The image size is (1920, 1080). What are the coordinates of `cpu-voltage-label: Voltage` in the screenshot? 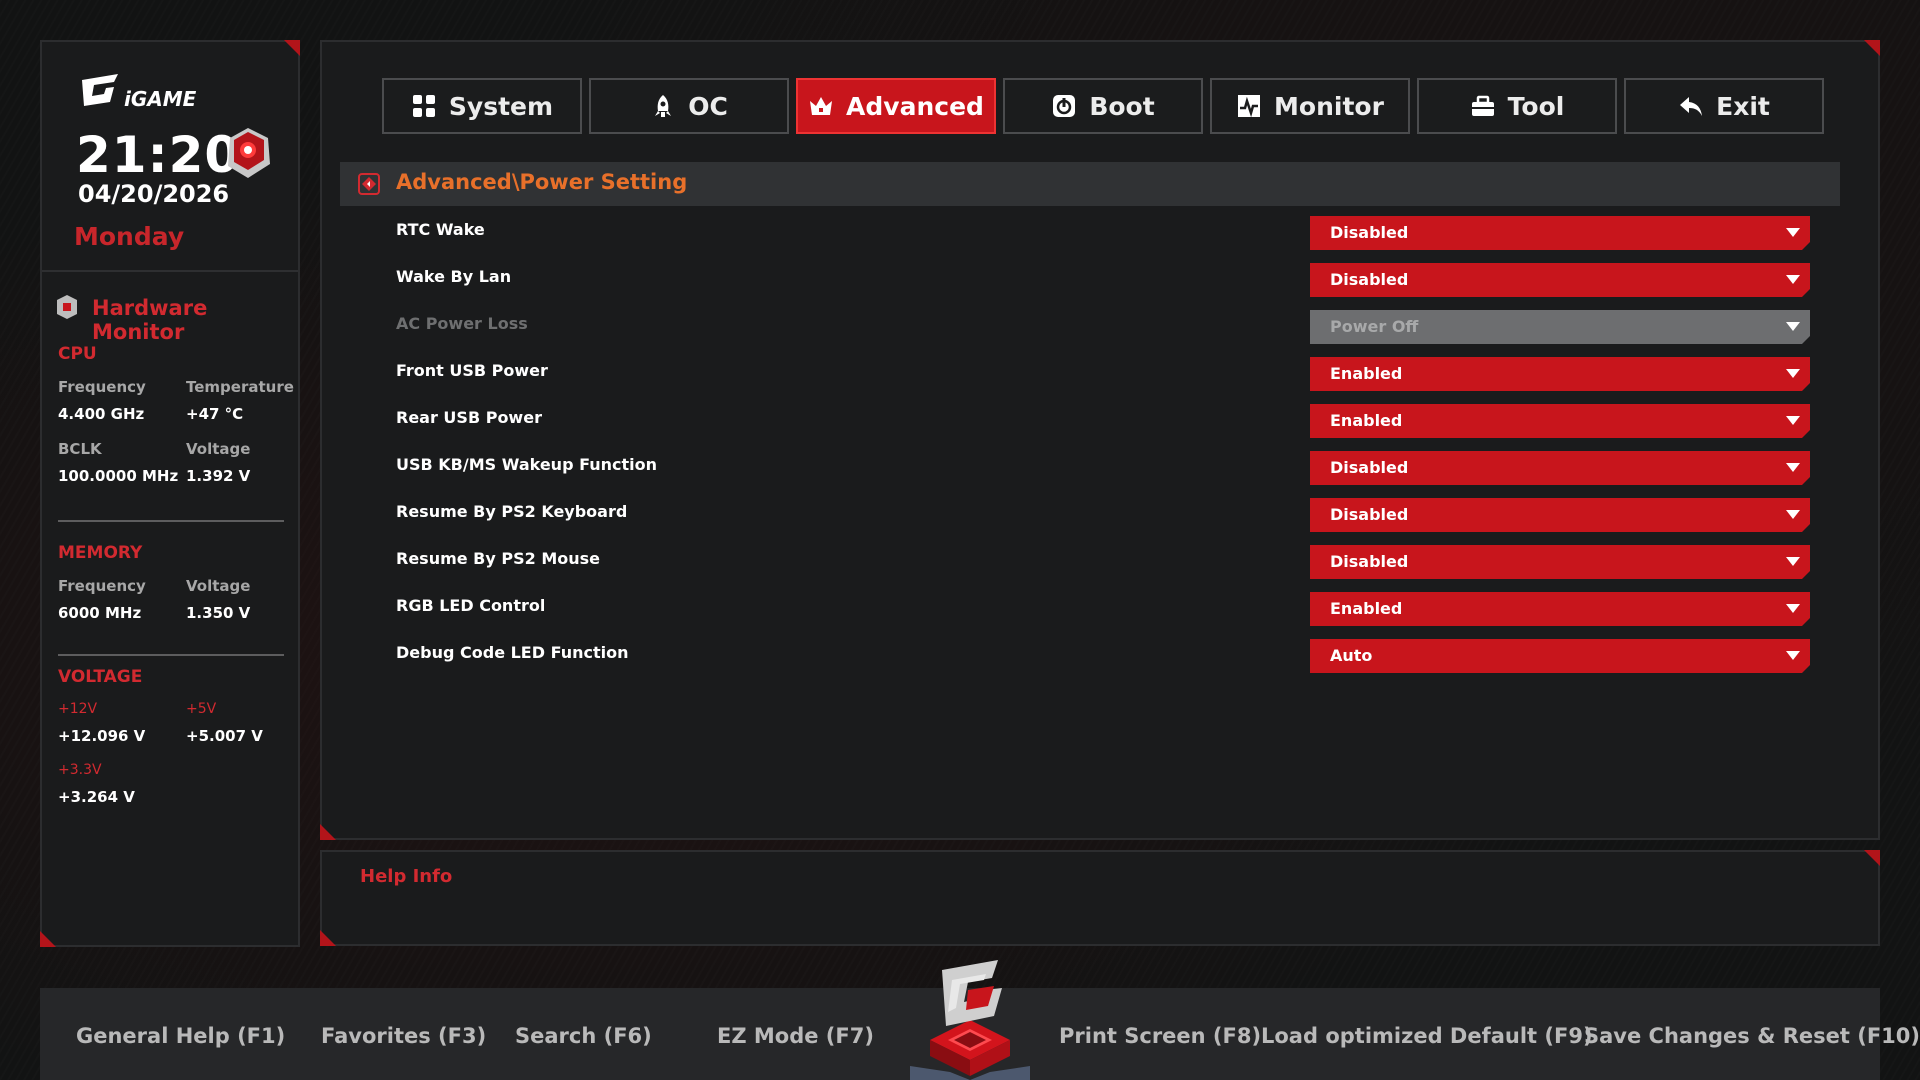 It's located at (218, 449).